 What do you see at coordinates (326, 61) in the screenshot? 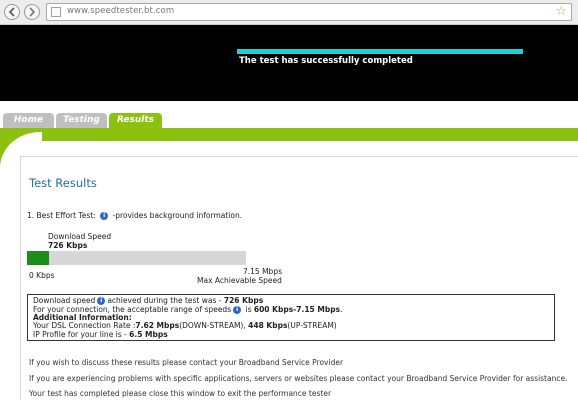
I see `status-text: The test has successfully completed` at bounding box center [326, 61].